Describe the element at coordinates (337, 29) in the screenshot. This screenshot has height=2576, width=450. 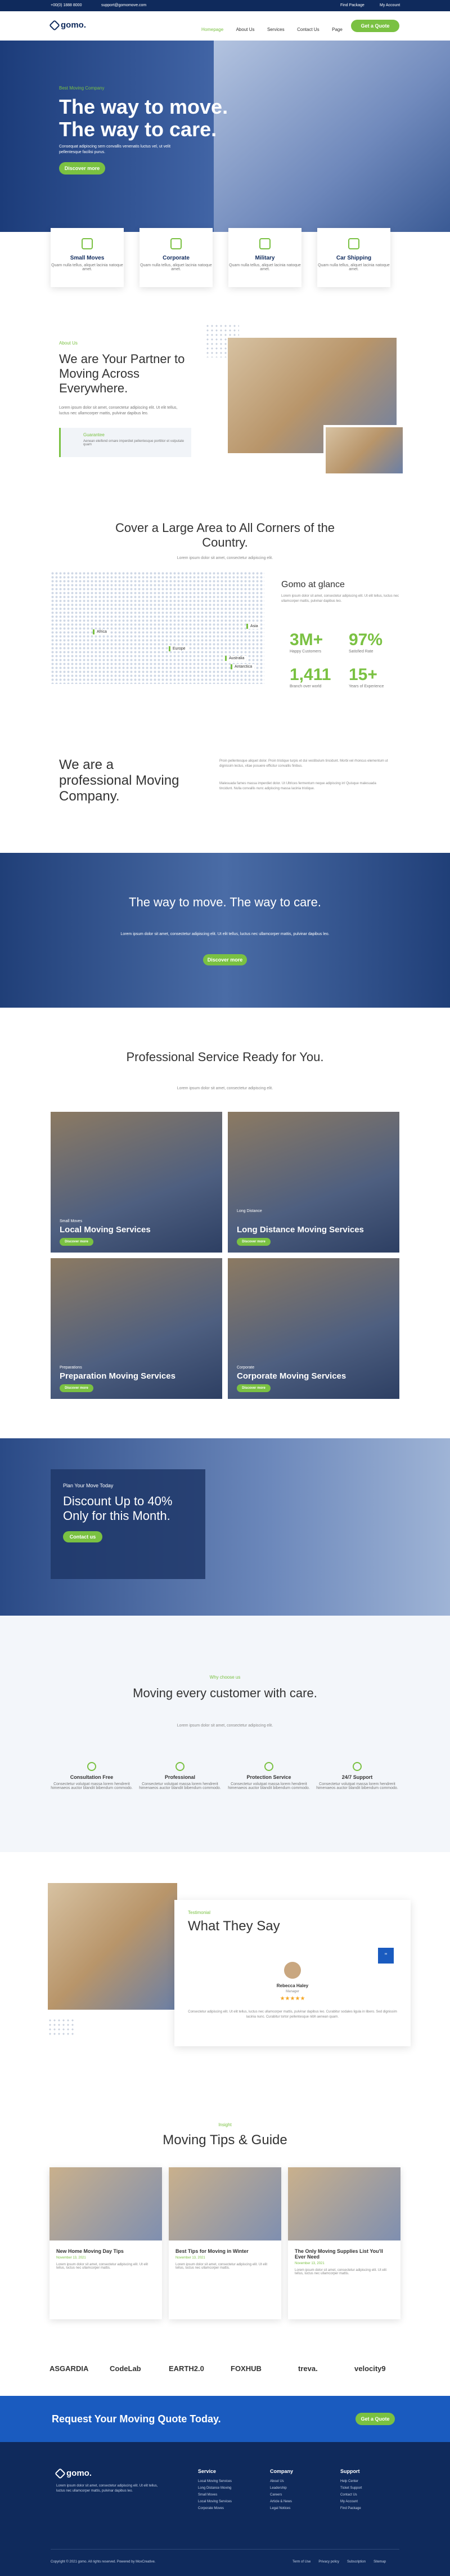
I see `nav-page: Page` at that location.